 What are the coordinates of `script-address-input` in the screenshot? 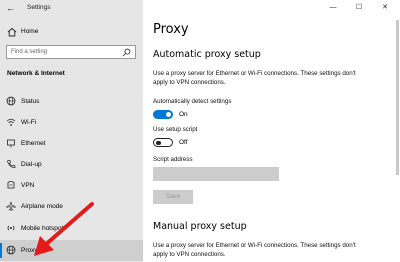 It's located at (216, 174).